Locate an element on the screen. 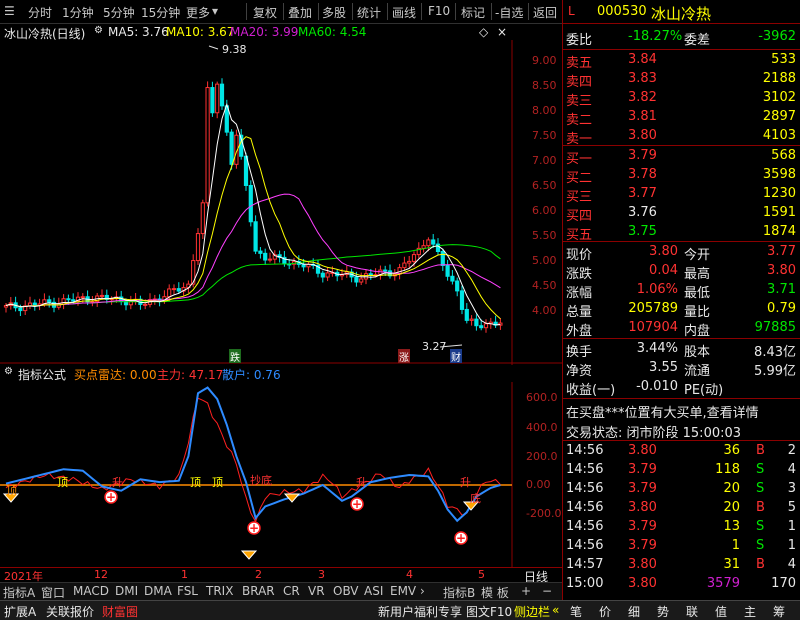  indicator-settings-icon: ⚙ is located at coordinates (8, 371).